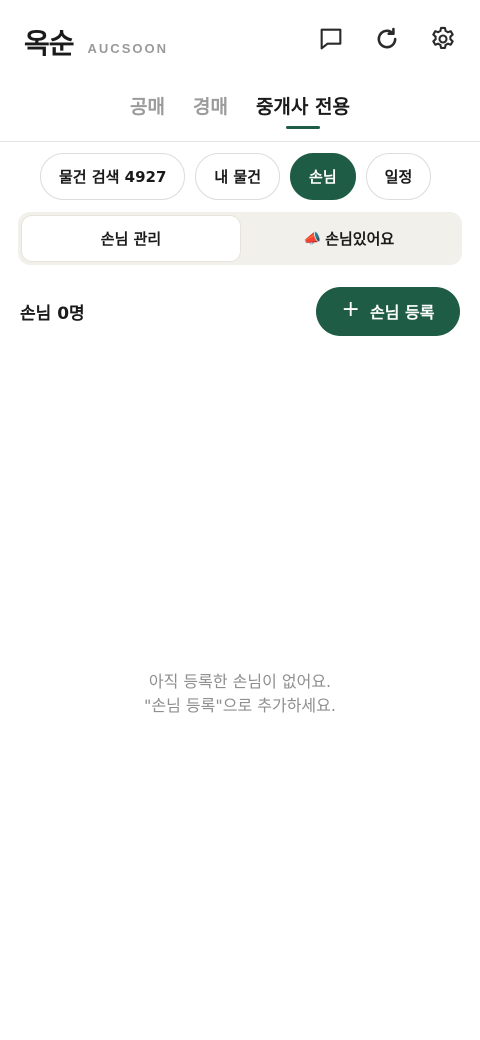 Image resolution: width=480 pixels, height=1040 pixels. I want to click on chip-schedule: 일정, so click(398, 176).